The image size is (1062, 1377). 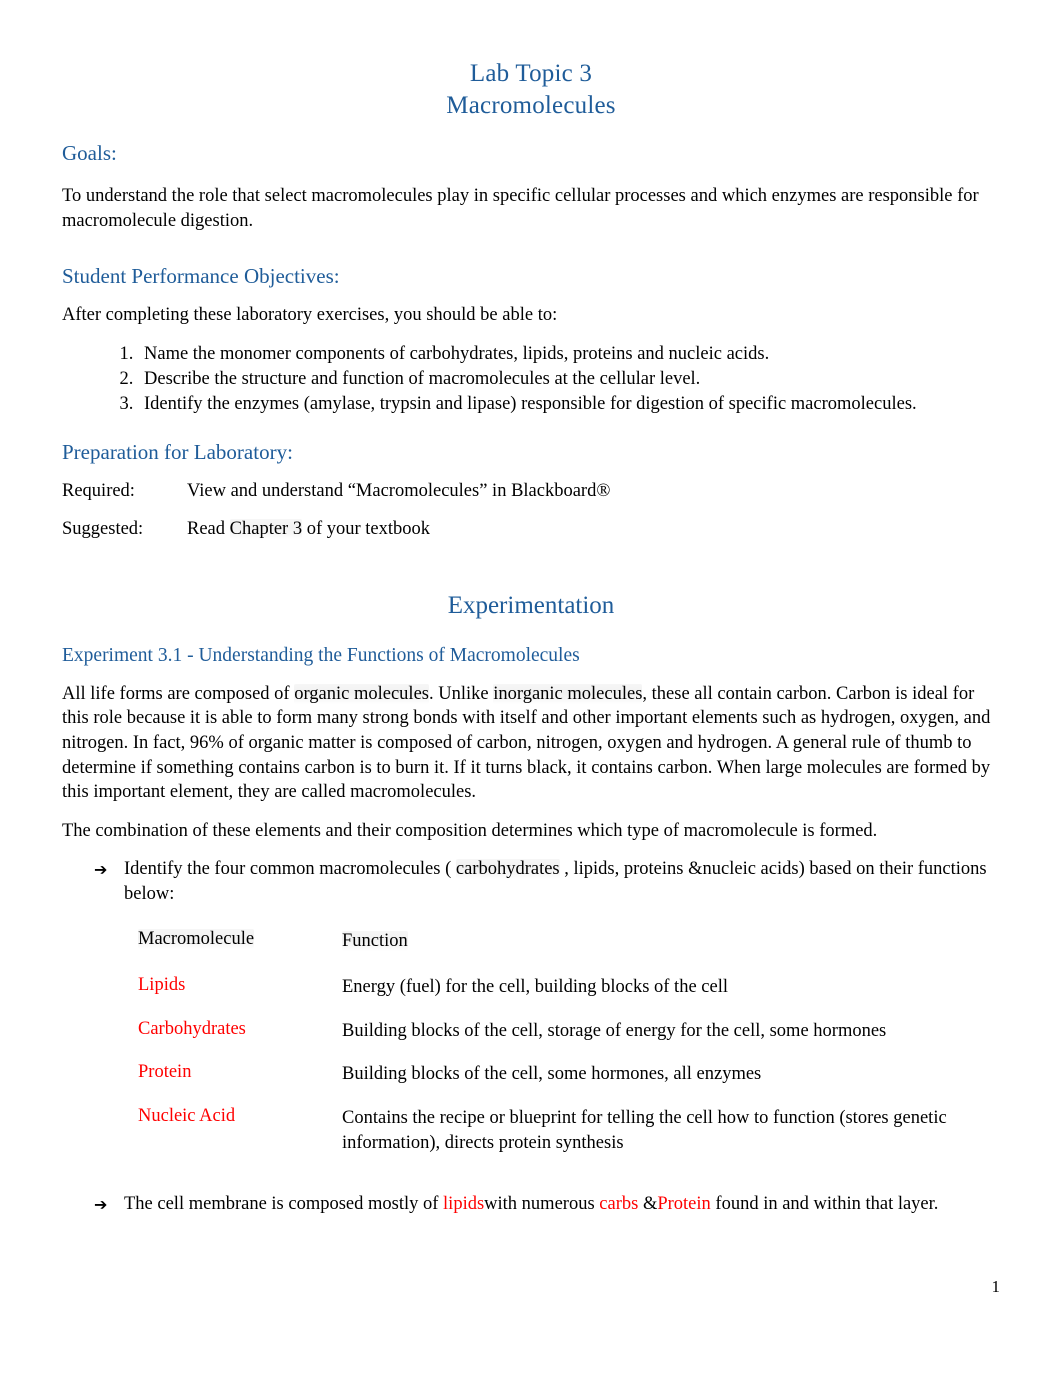 I want to click on paragraph-1-part-1: All life forms are composed of, so click(x=178, y=693).